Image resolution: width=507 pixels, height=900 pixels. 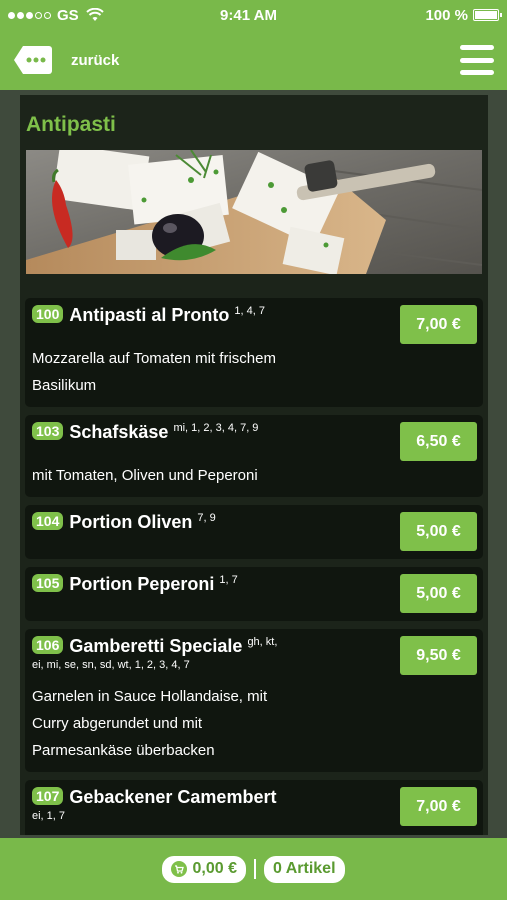 I want to click on battery-icon, so click(x=487, y=15).